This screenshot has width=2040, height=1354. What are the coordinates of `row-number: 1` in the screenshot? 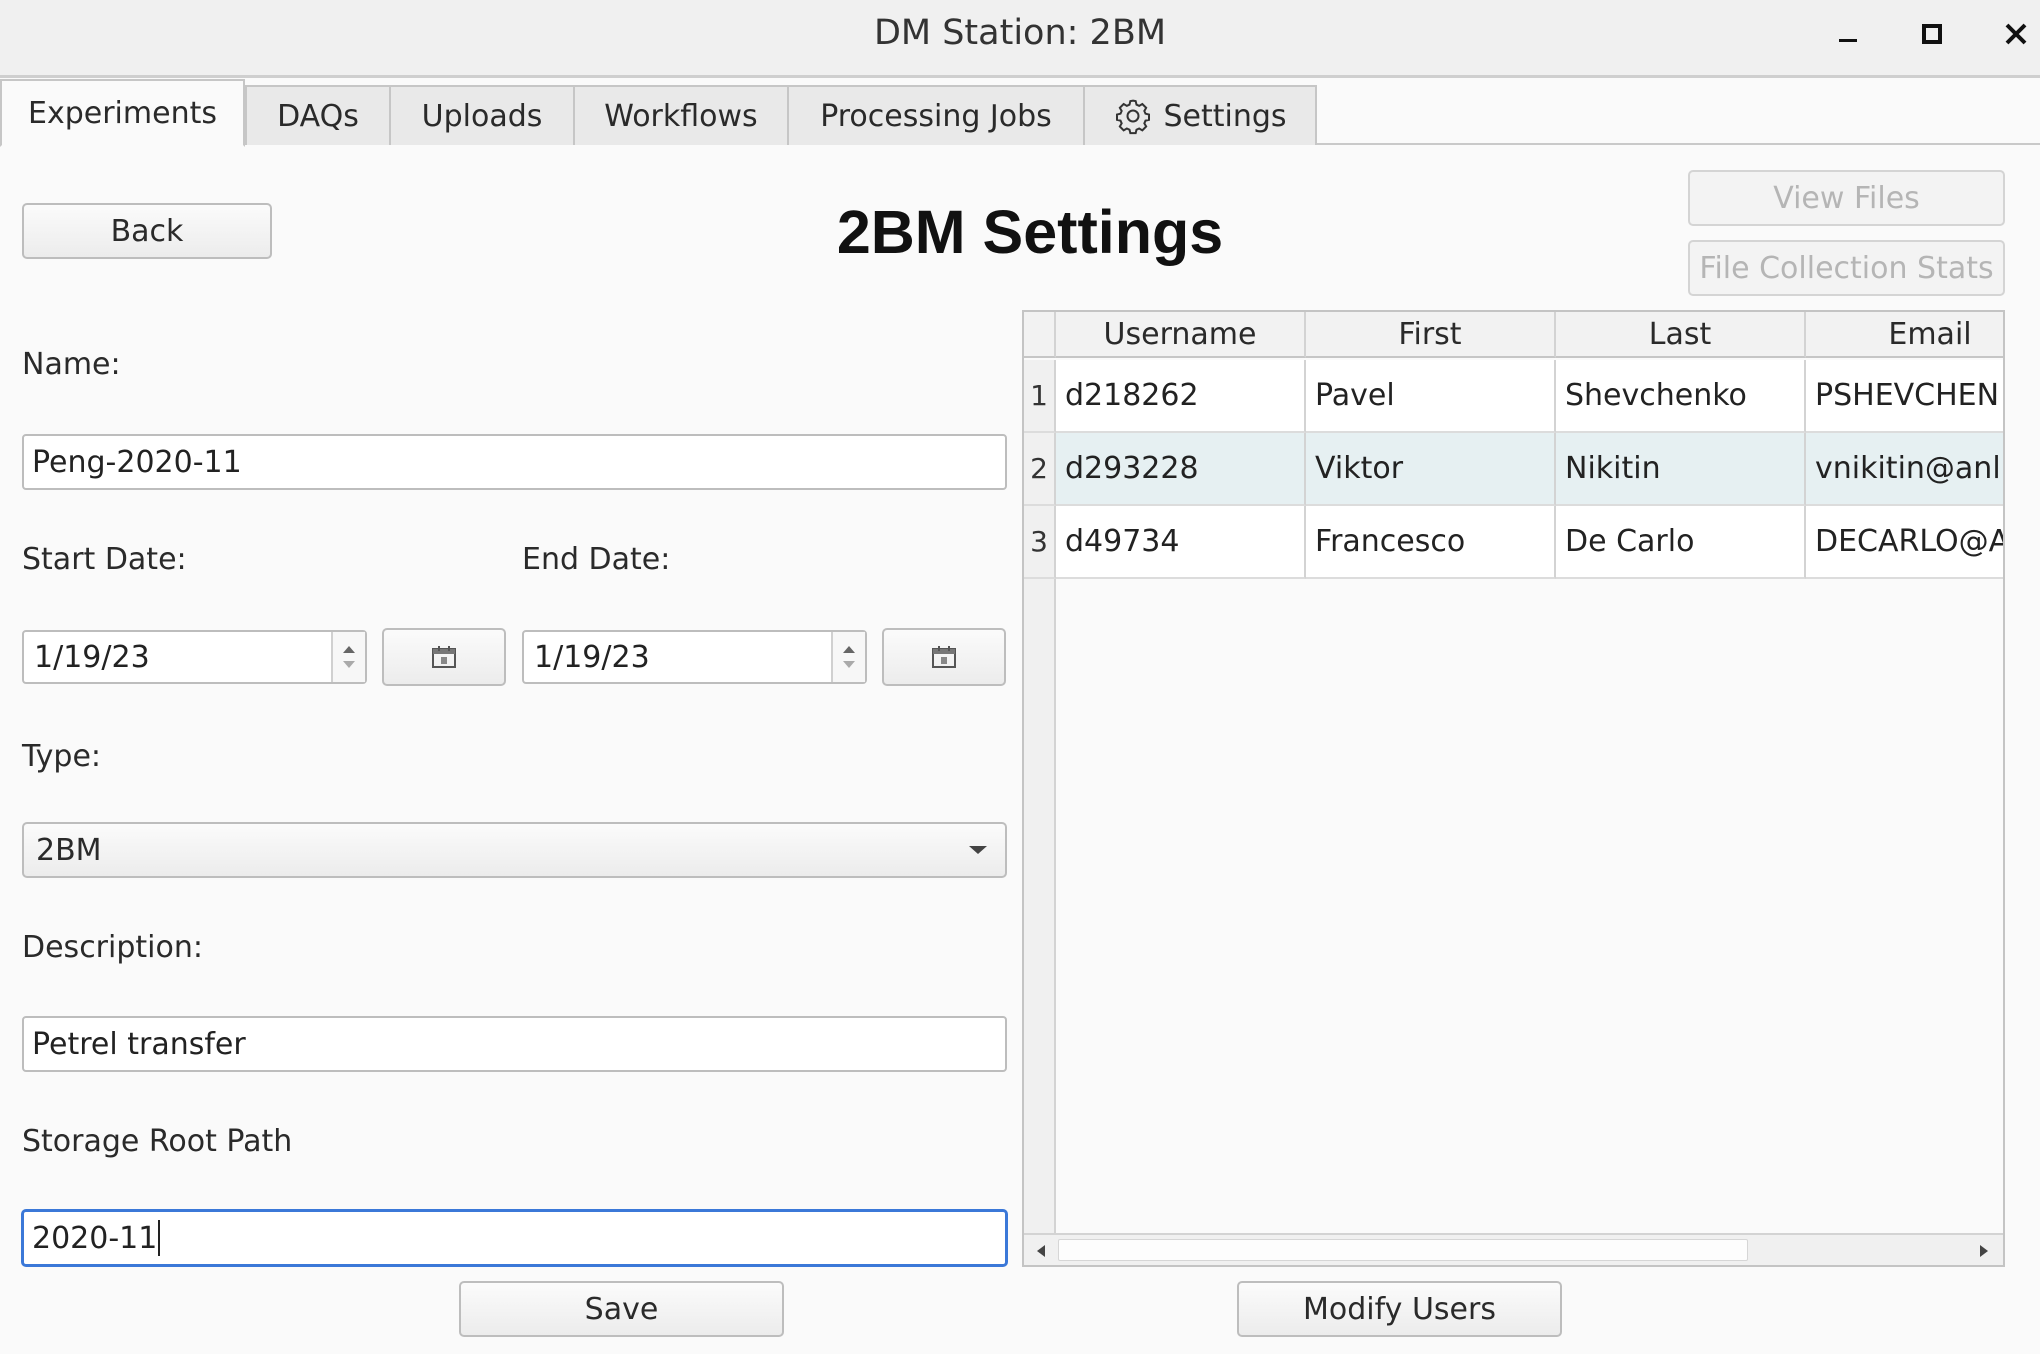 It's located at (1040, 396).